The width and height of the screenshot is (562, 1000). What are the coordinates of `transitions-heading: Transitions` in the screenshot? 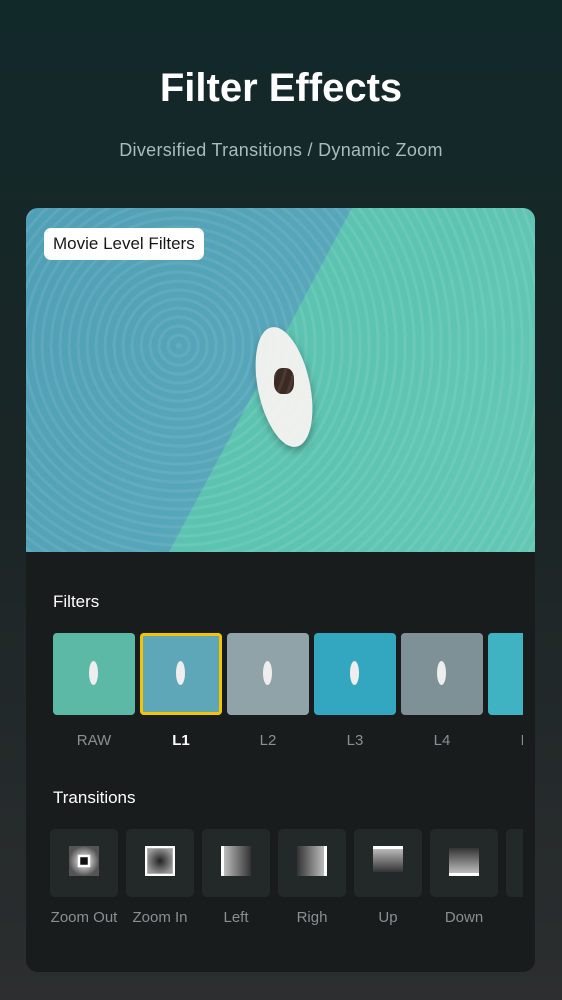 It's located at (94, 797).